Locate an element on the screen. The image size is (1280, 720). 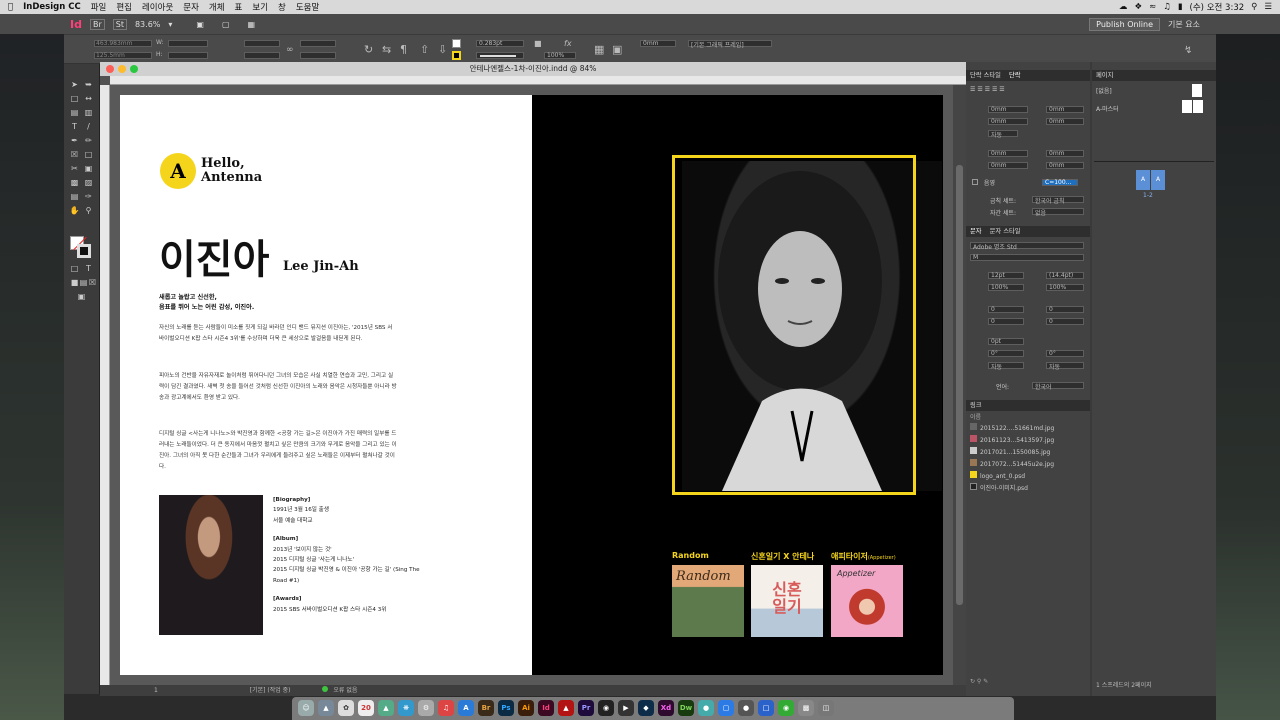
album-cover-appetizer: Appetizer is located at coordinates (867, 601).